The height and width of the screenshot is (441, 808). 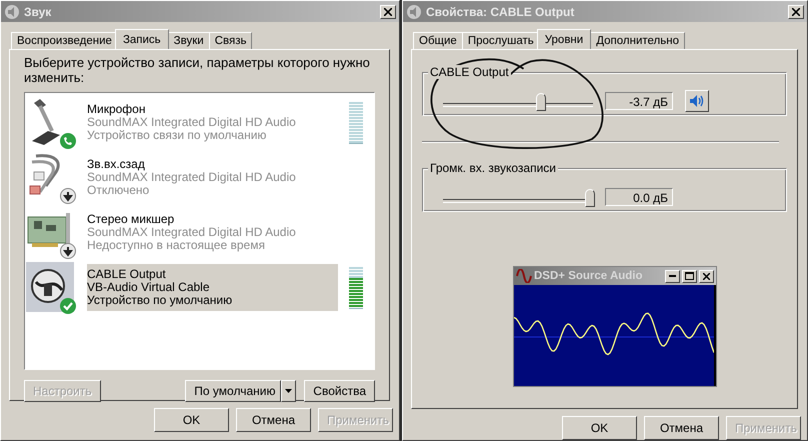 What do you see at coordinates (230, 40) in the screenshot?
I see `tab: Связь` at bounding box center [230, 40].